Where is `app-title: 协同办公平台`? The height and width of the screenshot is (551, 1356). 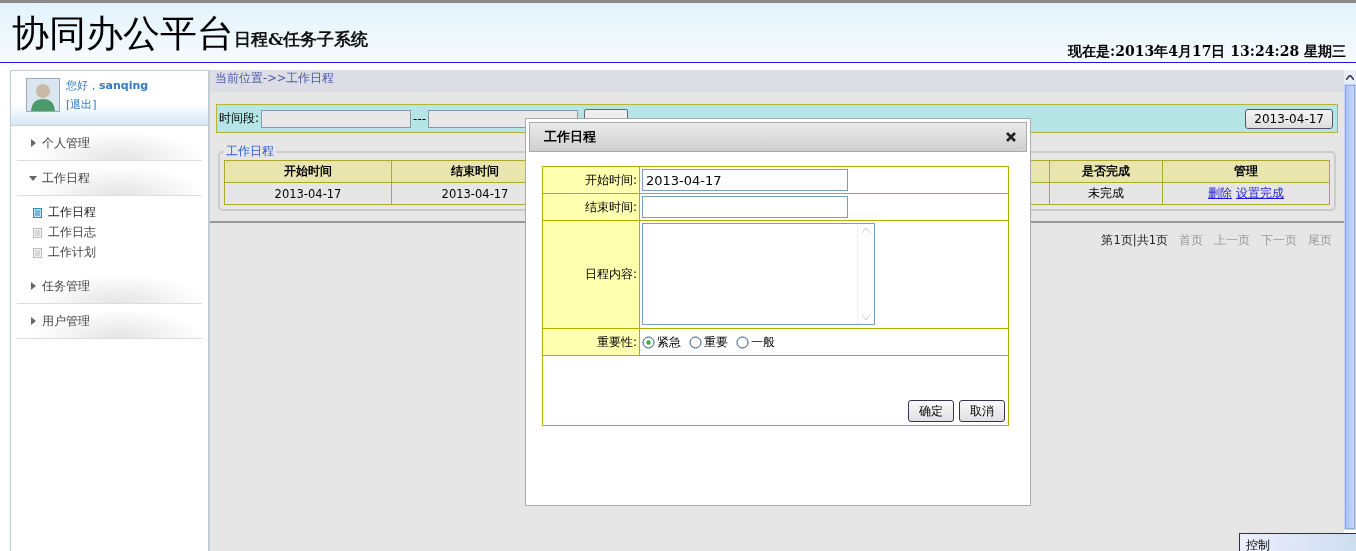 app-title: 协同办公平台 is located at coordinates (123, 34).